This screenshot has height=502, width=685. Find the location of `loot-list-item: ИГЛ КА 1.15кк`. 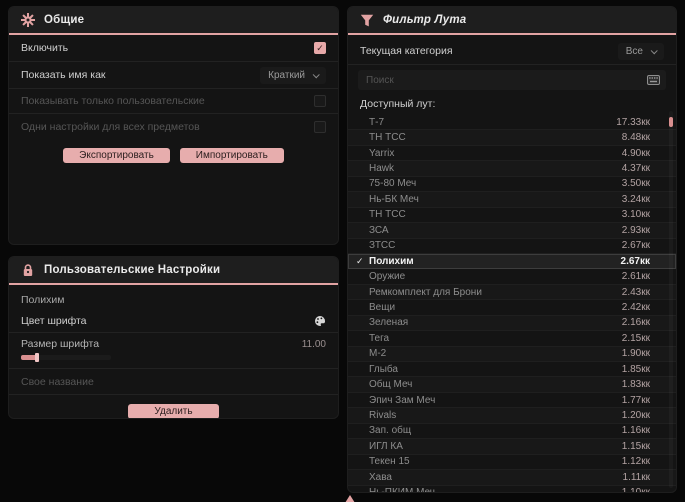

loot-list-item: ИГЛ КА 1.15кк is located at coordinates (512, 447).